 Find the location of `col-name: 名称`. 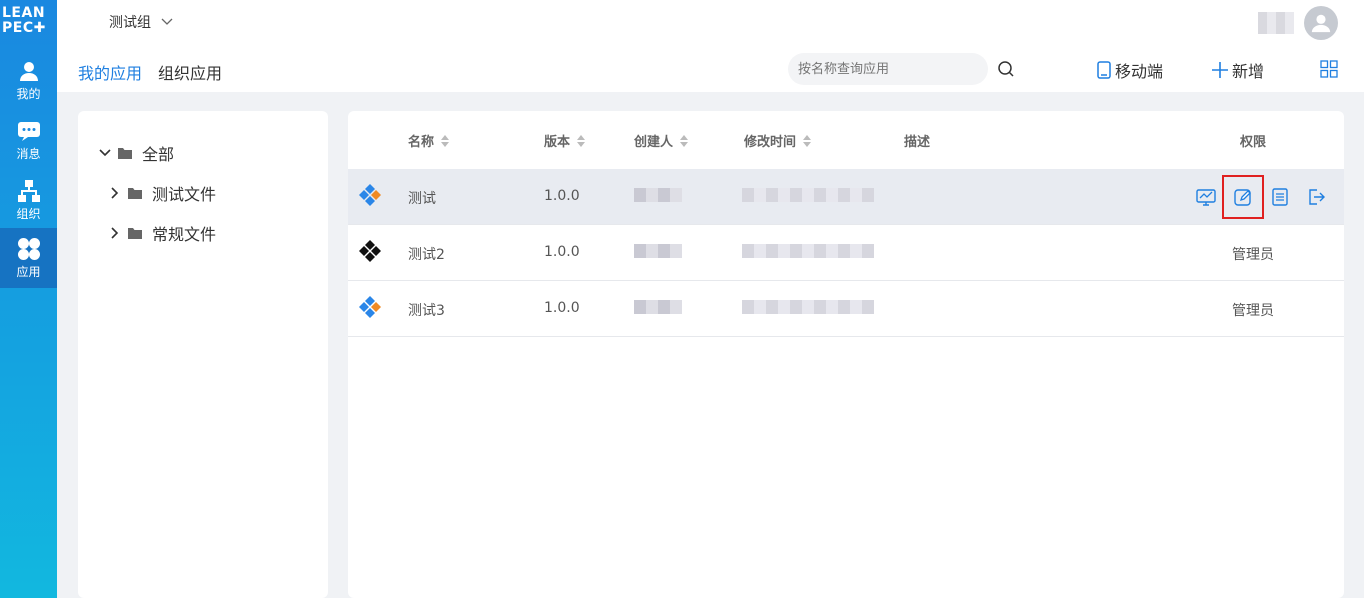

col-name: 名称 is located at coordinates (429, 140).